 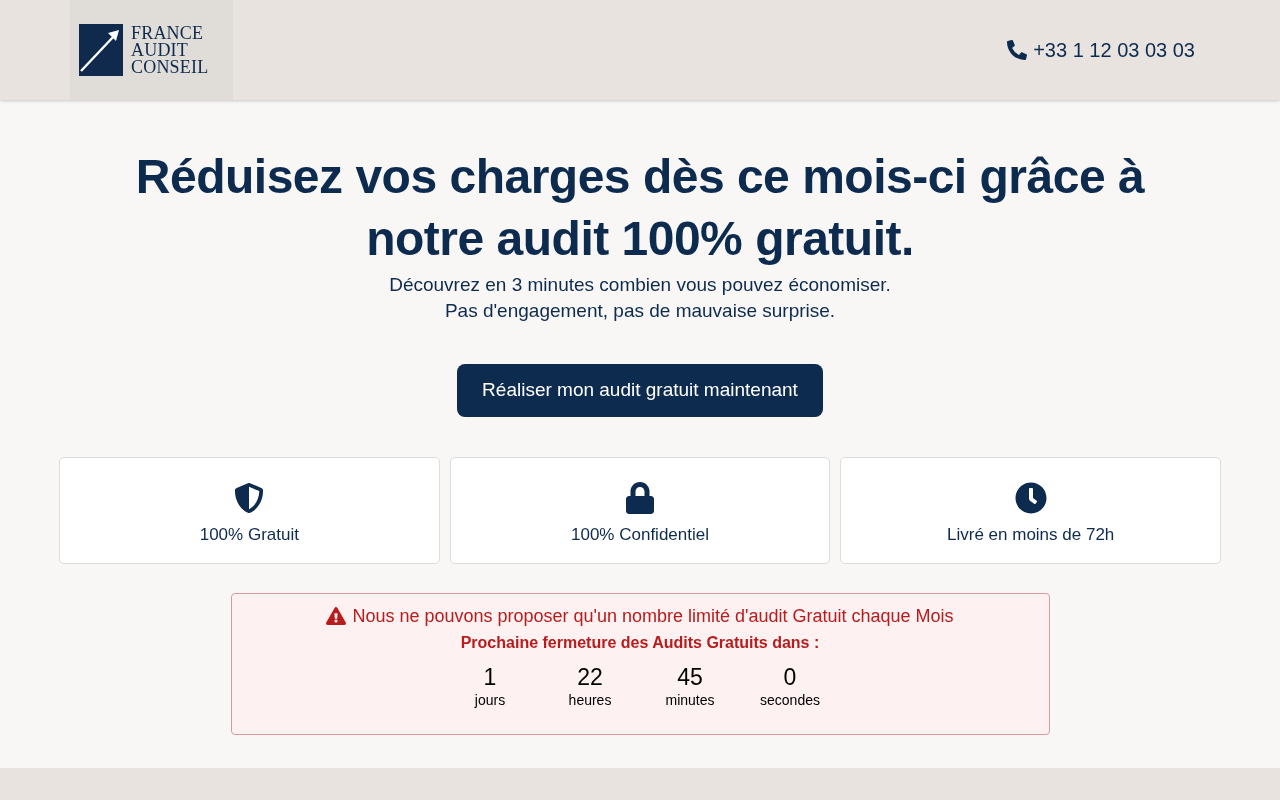 What do you see at coordinates (160, 50) in the screenshot?
I see `logo-text: AUDIT` at bounding box center [160, 50].